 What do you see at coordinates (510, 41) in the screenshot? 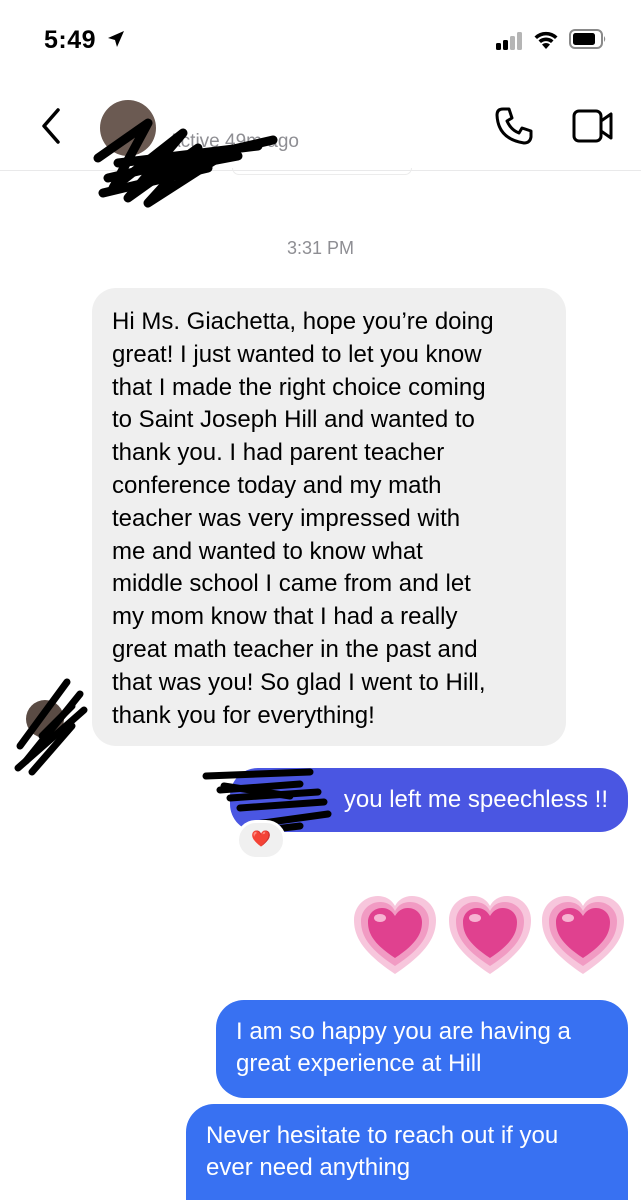
I see `cellular-signal-icon` at bounding box center [510, 41].